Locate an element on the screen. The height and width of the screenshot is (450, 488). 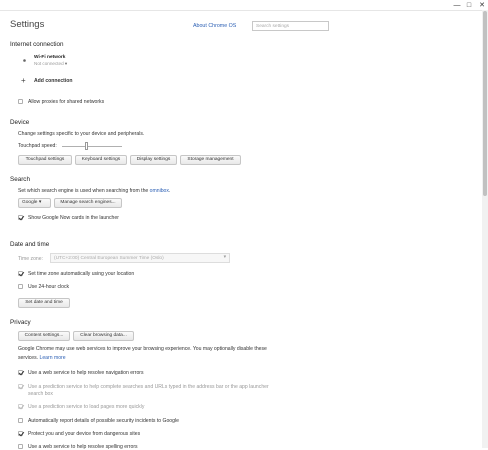
add-connection-button: Add connection is located at coordinates (53, 81).